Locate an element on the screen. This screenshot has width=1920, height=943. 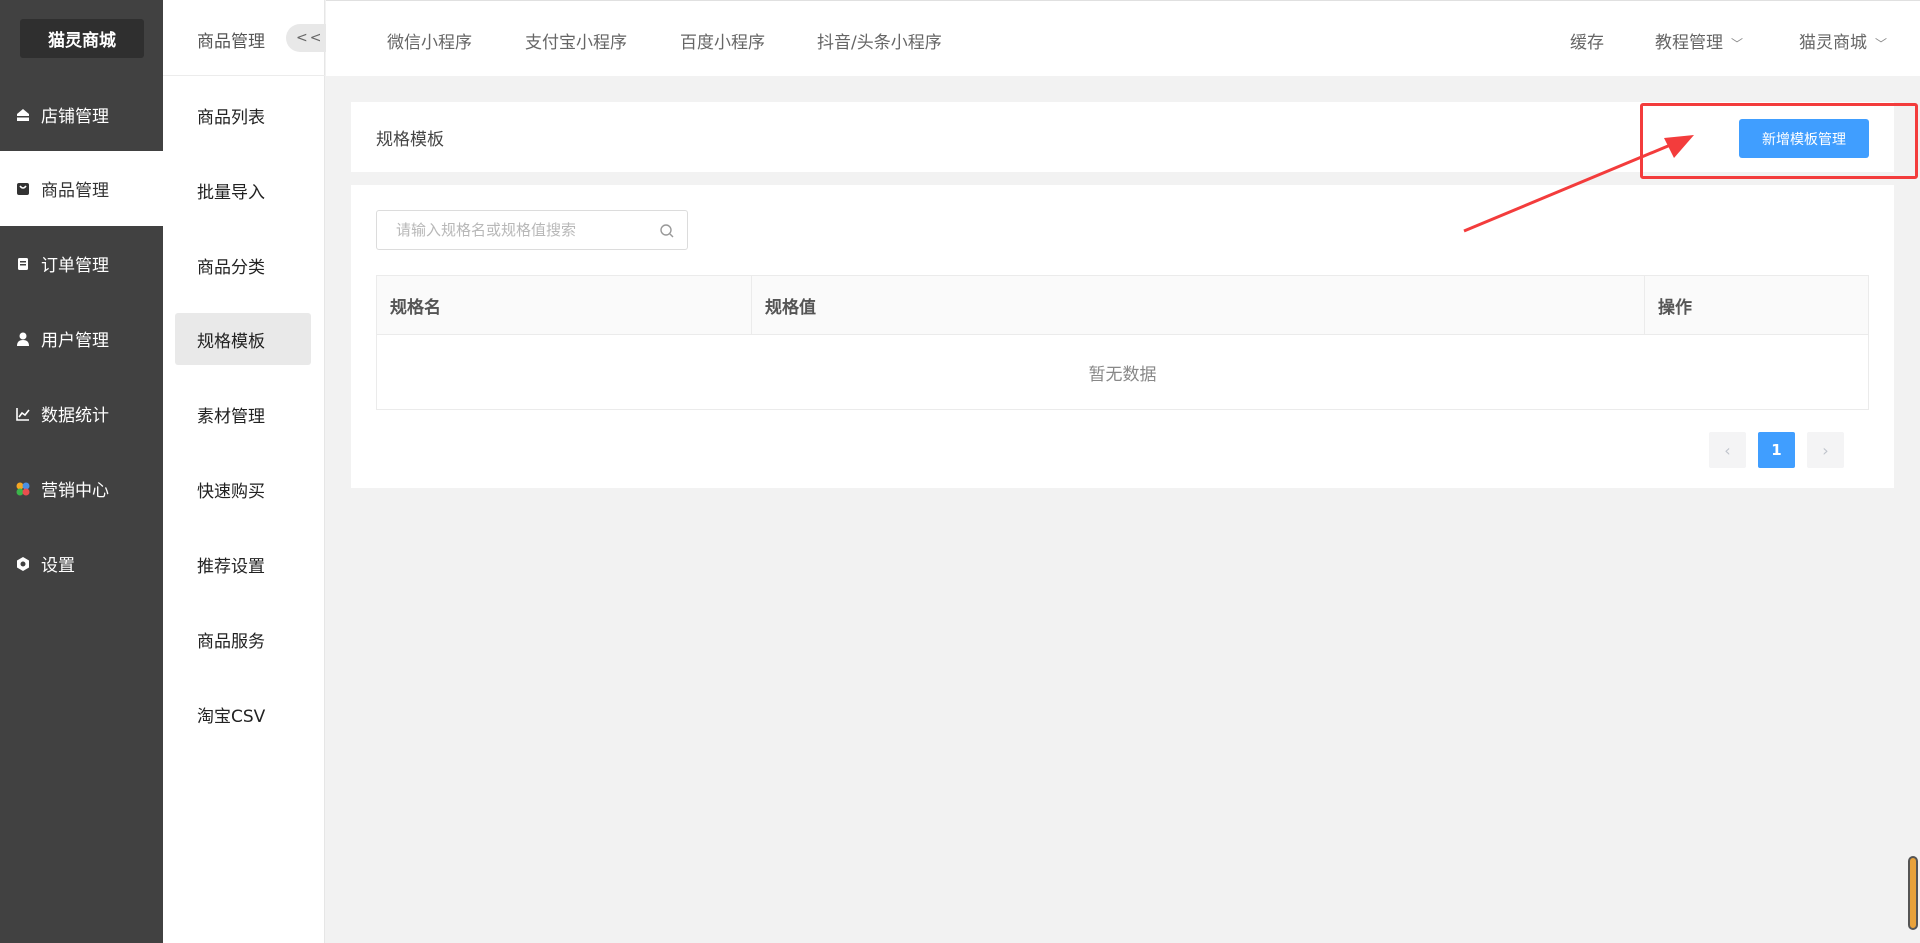
sidebar-item-store: 店铺管理 is located at coordinates (81, 114).